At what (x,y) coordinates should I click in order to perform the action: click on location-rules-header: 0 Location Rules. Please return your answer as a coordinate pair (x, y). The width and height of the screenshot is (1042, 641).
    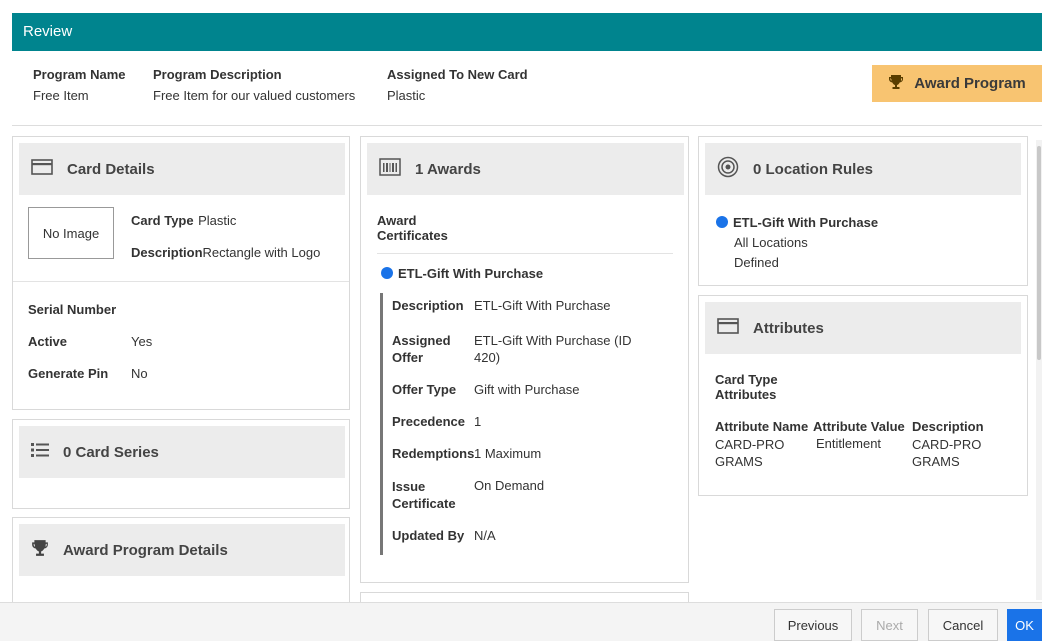
    Looking at the image, I should click on (863, 169).